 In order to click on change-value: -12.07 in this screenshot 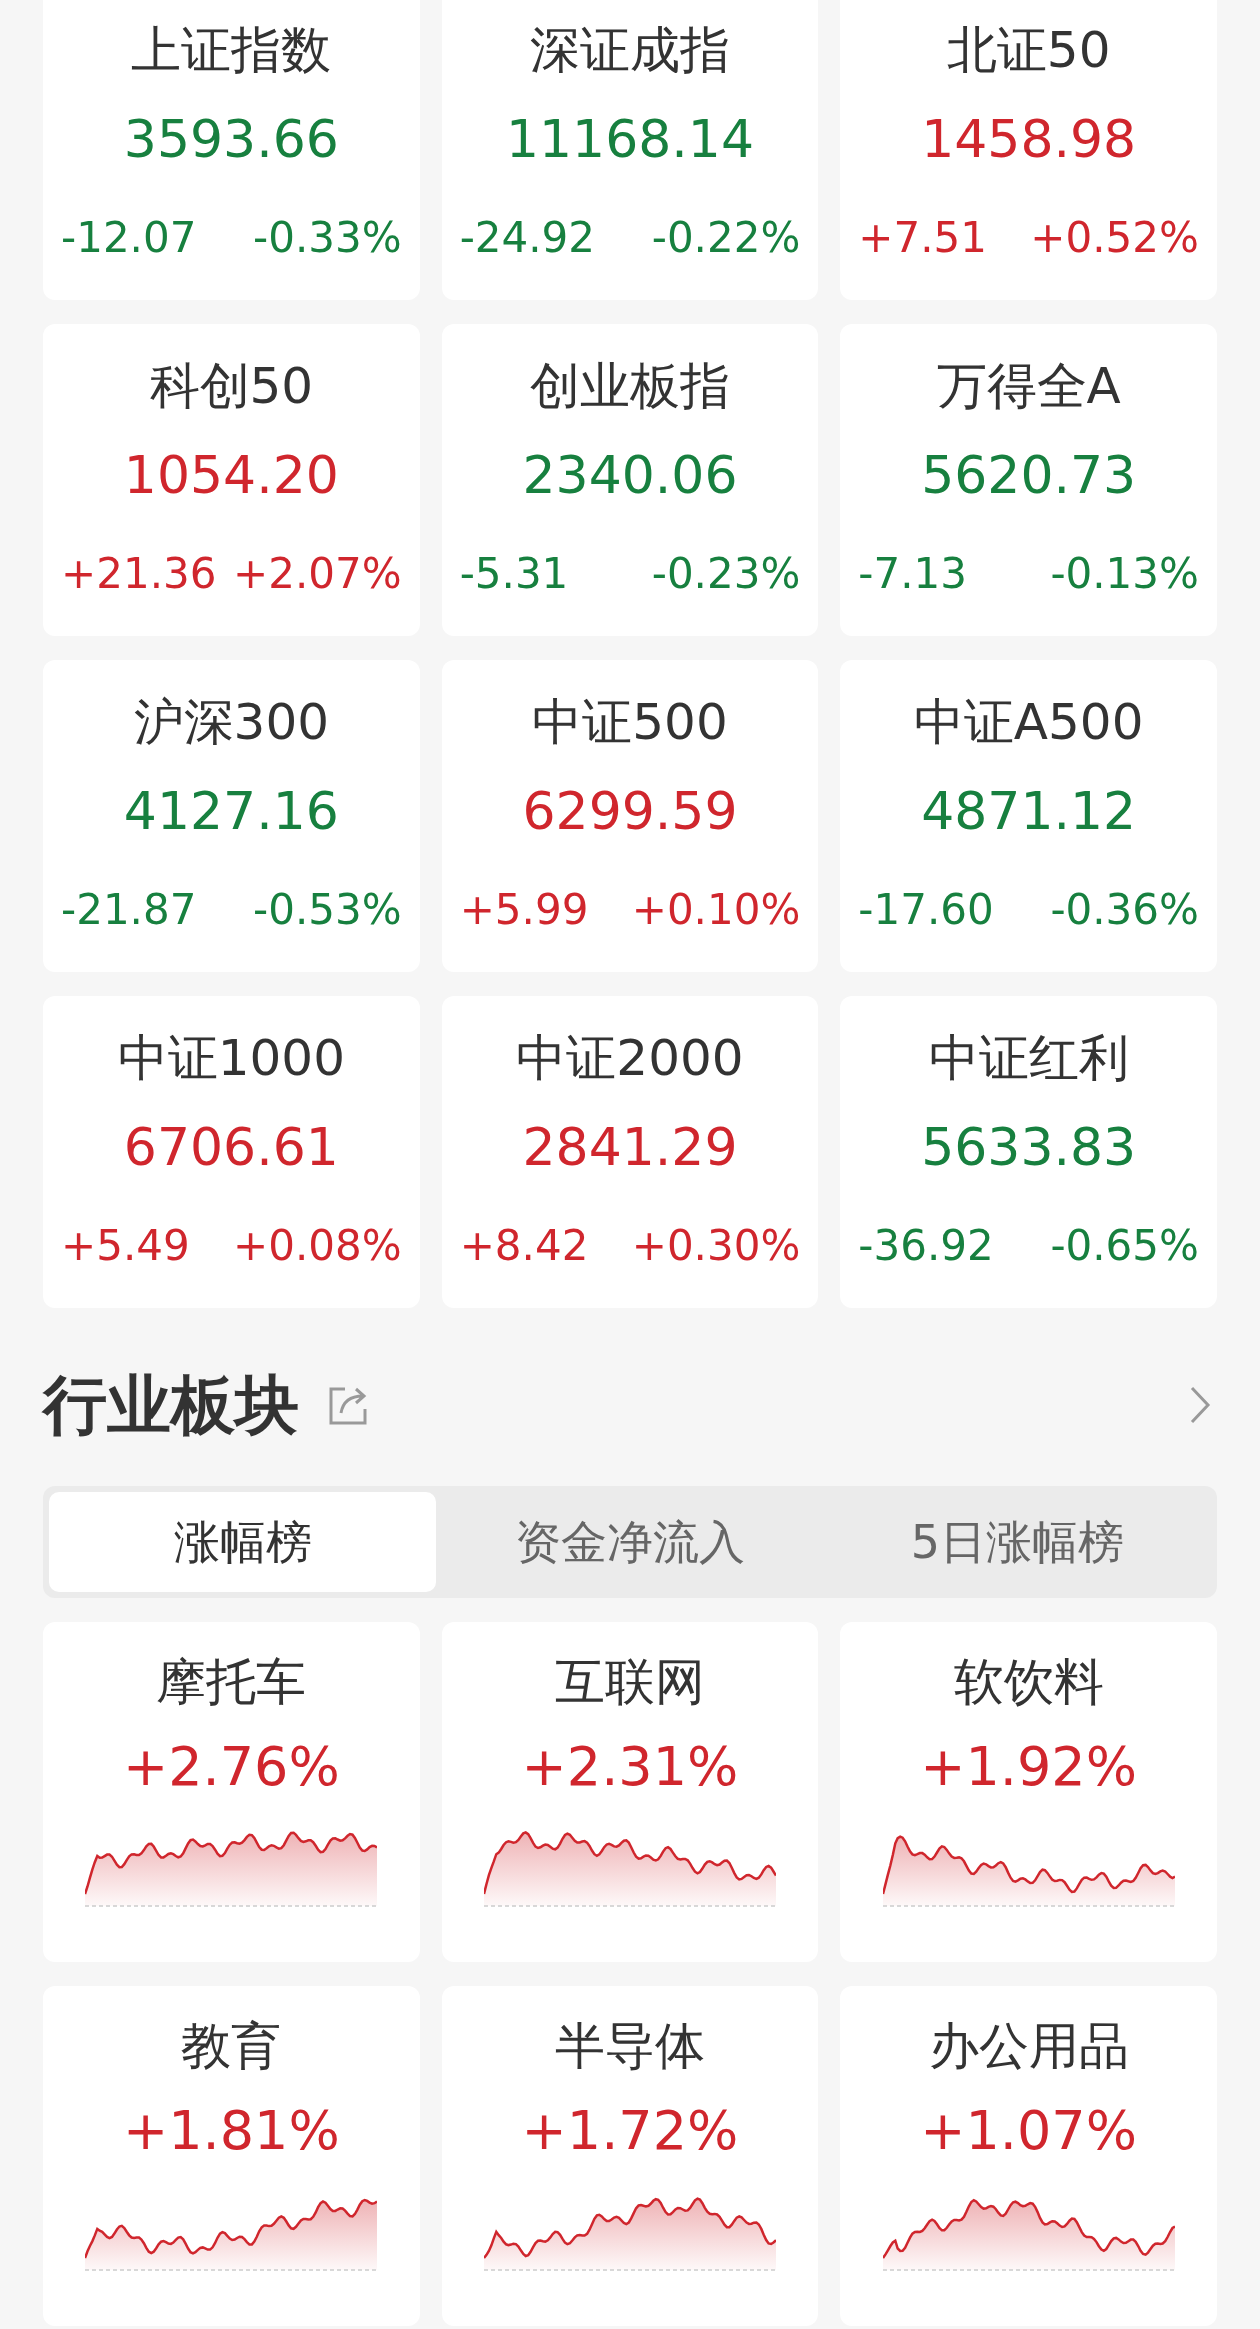, I will do `click(129, 238)`.